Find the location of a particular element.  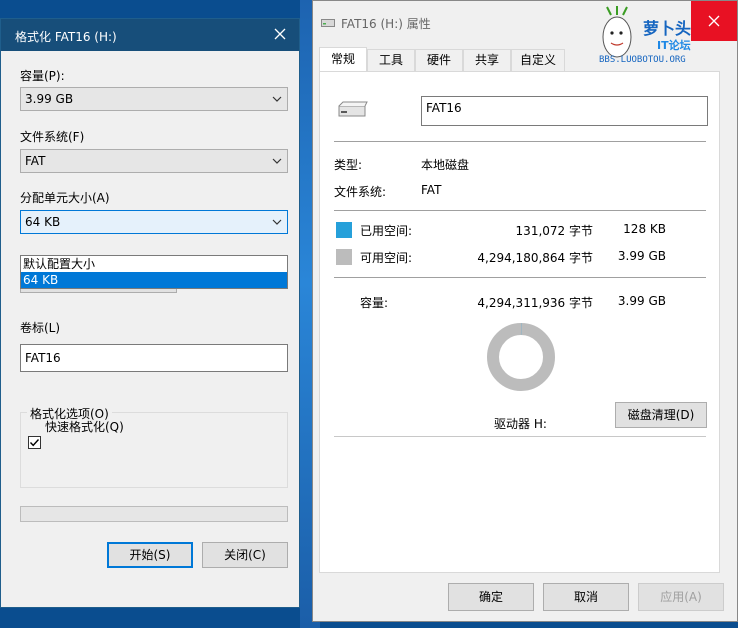

used-space-label: 已用空间: is located at coordinates (386, 231).